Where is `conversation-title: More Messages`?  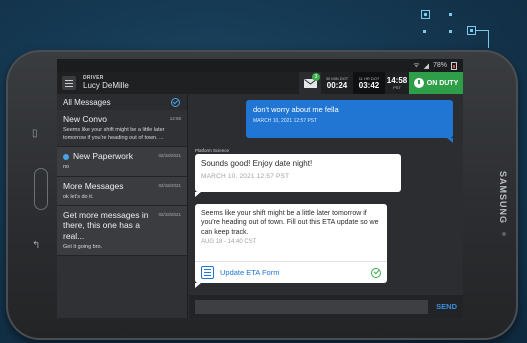 conversation-title: More Messages is located at coordinates (93, 185).